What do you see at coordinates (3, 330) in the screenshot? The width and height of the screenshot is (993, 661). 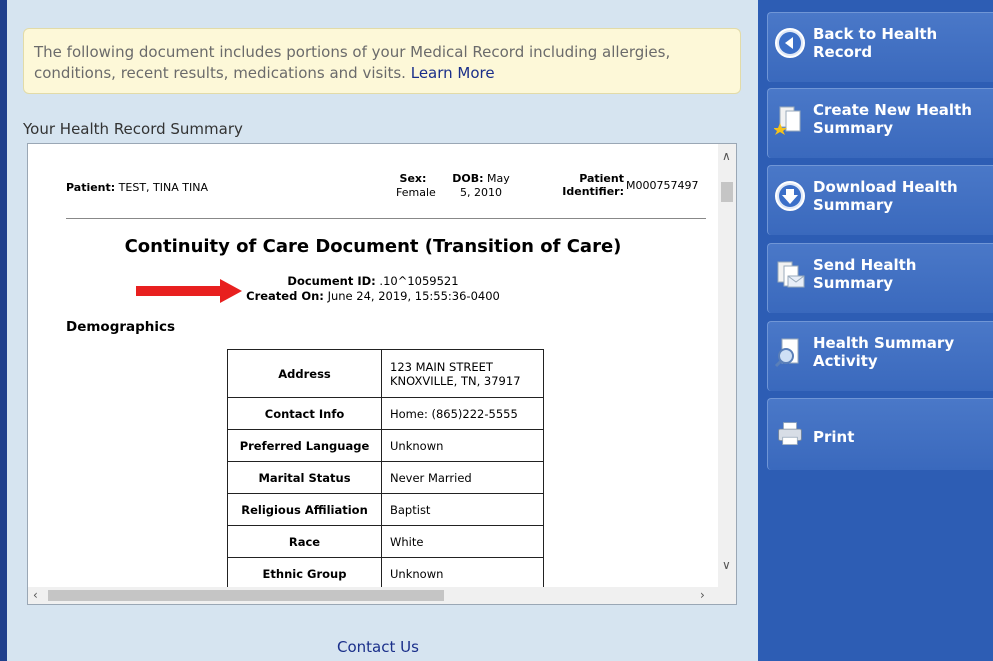 I see `left-border` at bounding box center [3, 330].